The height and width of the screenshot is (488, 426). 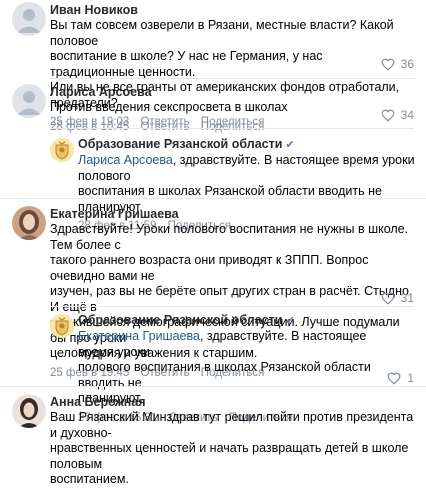 What do you see at coordinates (397, 64) in the screenshot?
I see `like-button: 36` at bounding box center [397, 64].